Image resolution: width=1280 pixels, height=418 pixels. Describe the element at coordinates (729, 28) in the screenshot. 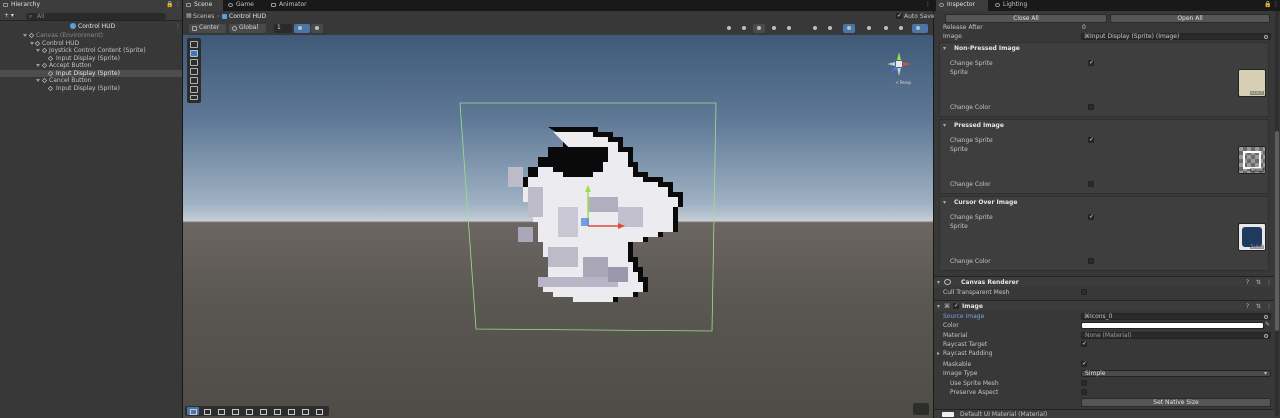

I see `draw-mode-button` at that location.